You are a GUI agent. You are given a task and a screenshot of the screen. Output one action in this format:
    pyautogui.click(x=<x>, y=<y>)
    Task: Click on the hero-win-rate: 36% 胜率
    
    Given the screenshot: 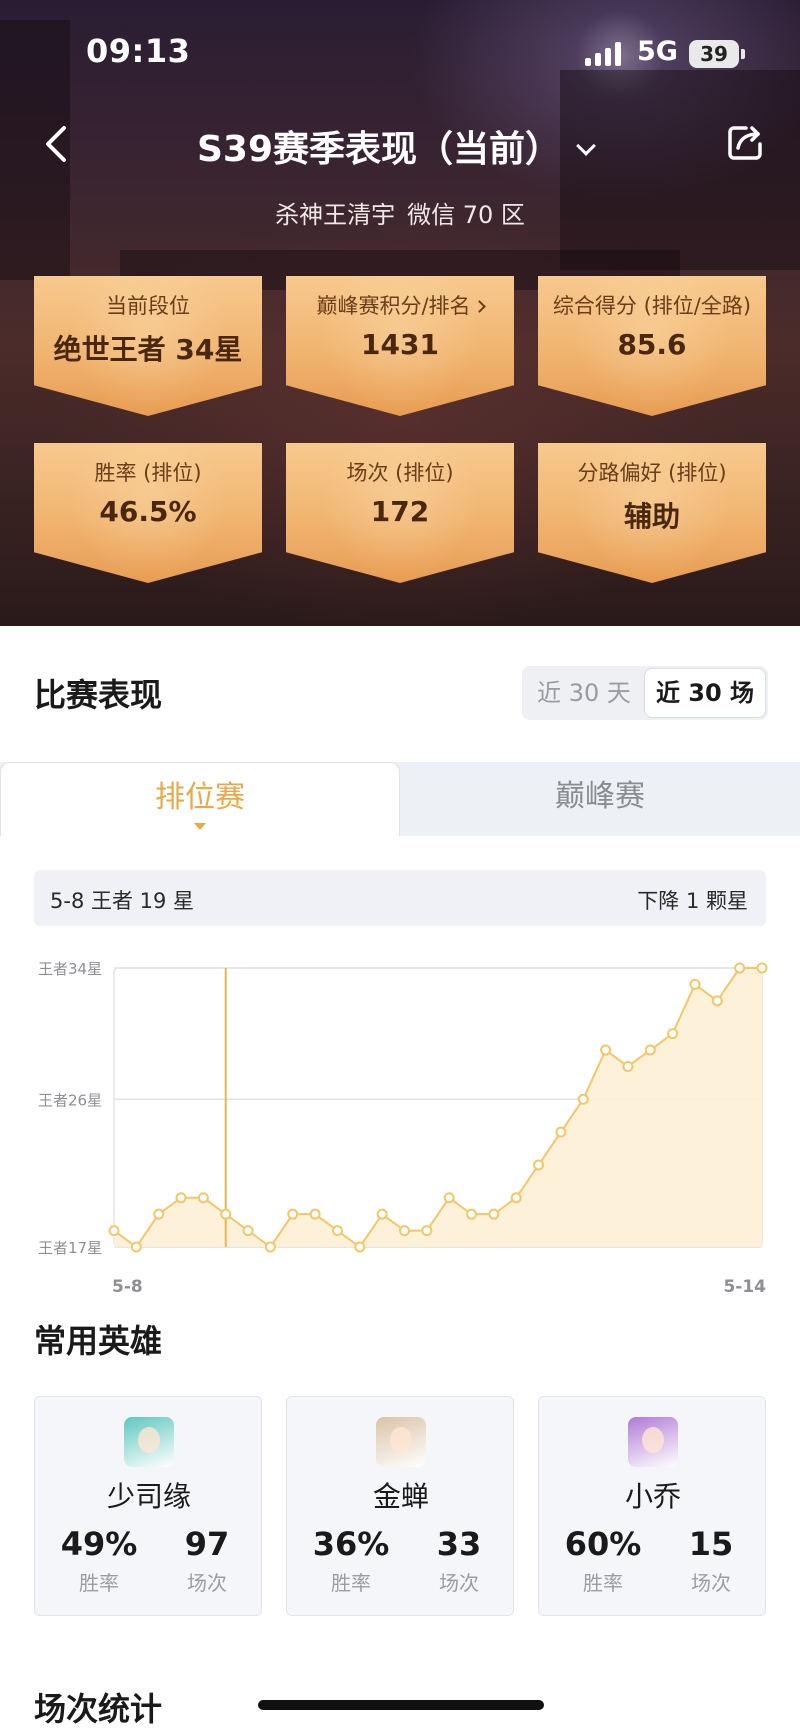 What is the action you would take?
    pyautogui.click(x=351, y=1560)
    